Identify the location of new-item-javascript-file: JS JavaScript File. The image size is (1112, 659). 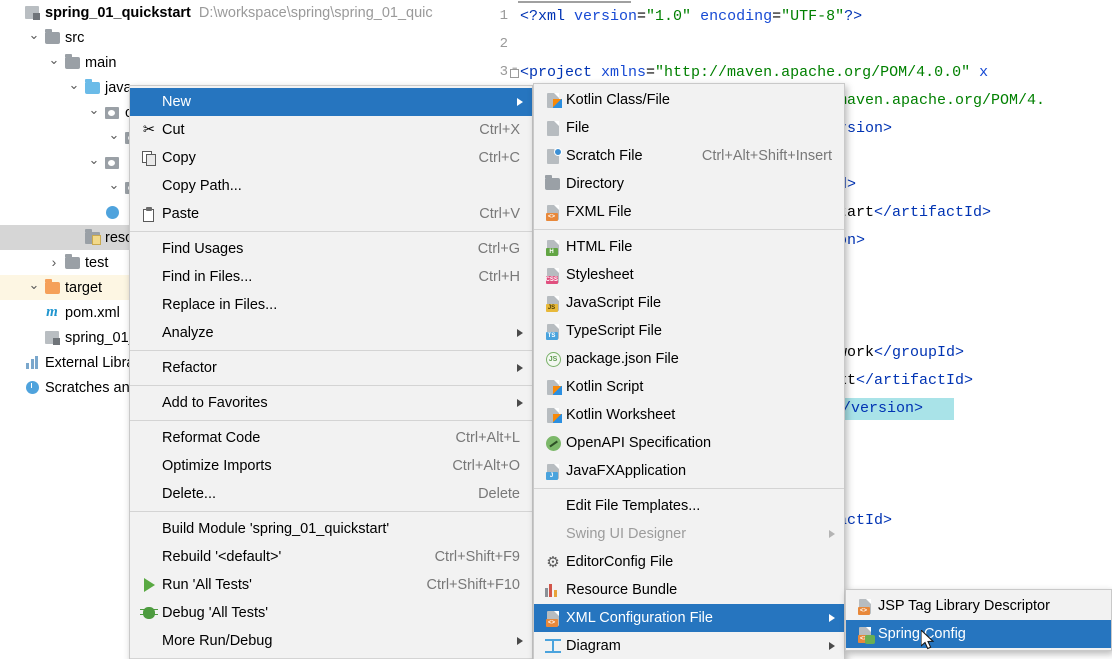
(689, 303).